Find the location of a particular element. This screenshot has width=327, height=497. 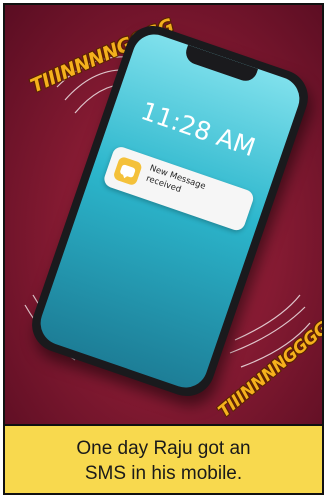

sms-notification: New Message received is located at coordinates (178, 188).